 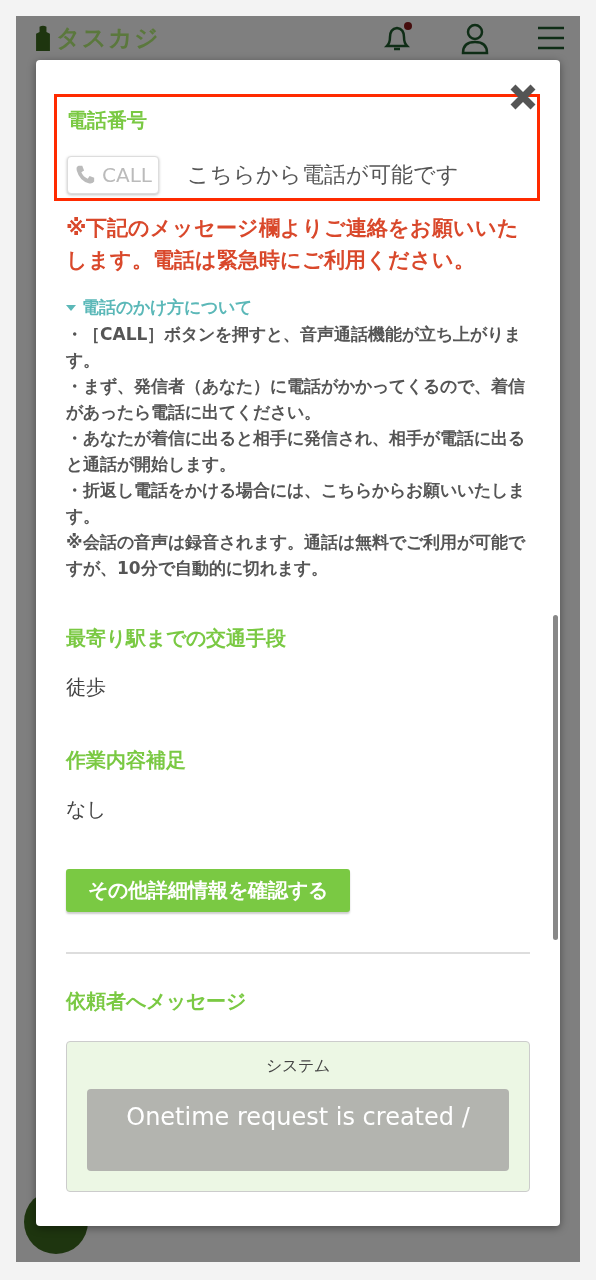 I want to click on warning-text: ※下記のメッセージ欄よりご連絡をお願いいたします。電話は緊急時にご利用ください。, so click(x=293, y=244).